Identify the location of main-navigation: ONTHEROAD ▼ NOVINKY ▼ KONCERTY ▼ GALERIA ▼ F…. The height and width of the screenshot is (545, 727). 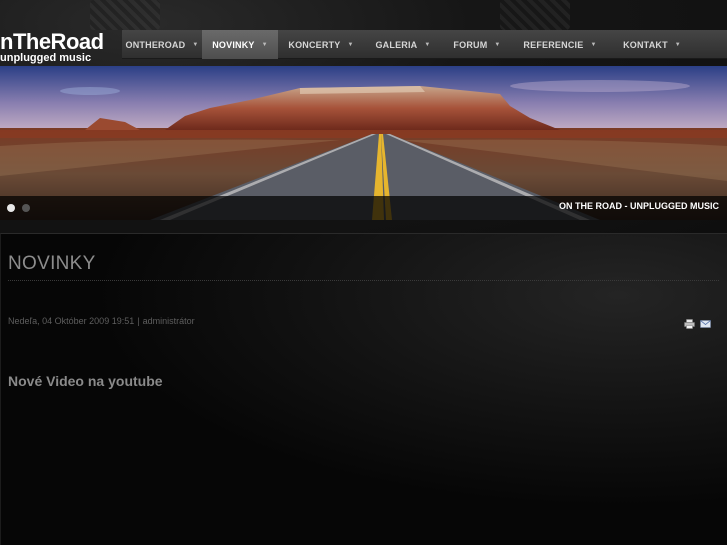
(424, 44).